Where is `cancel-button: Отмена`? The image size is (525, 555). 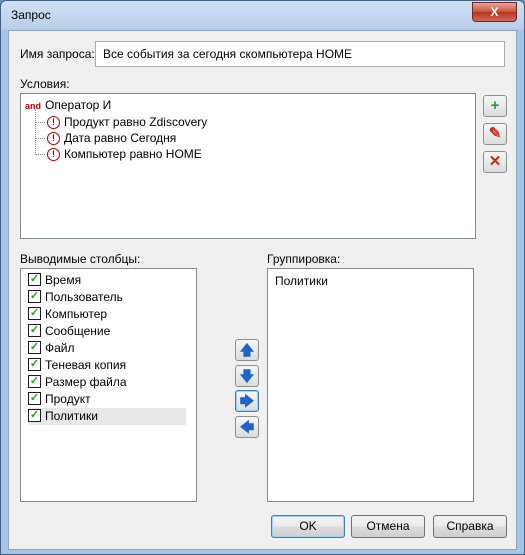
cancel-button: Отмена is located at coordinates (388, 526).